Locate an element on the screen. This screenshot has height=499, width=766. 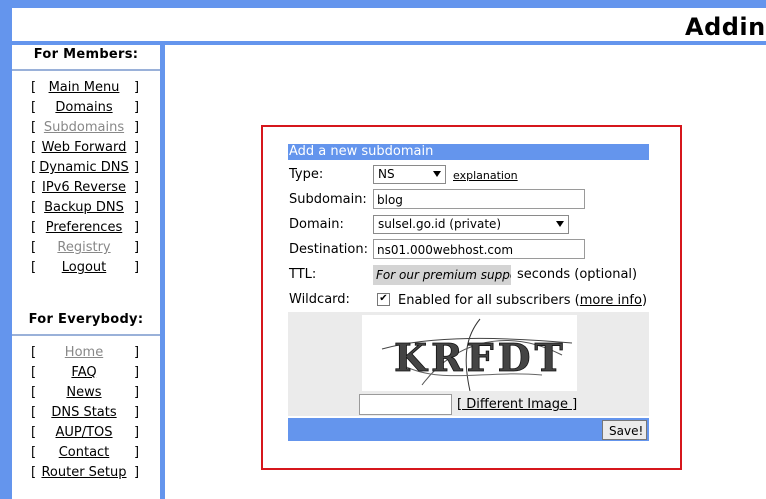
more-info-link: more info is located at coordinates (611, 300).